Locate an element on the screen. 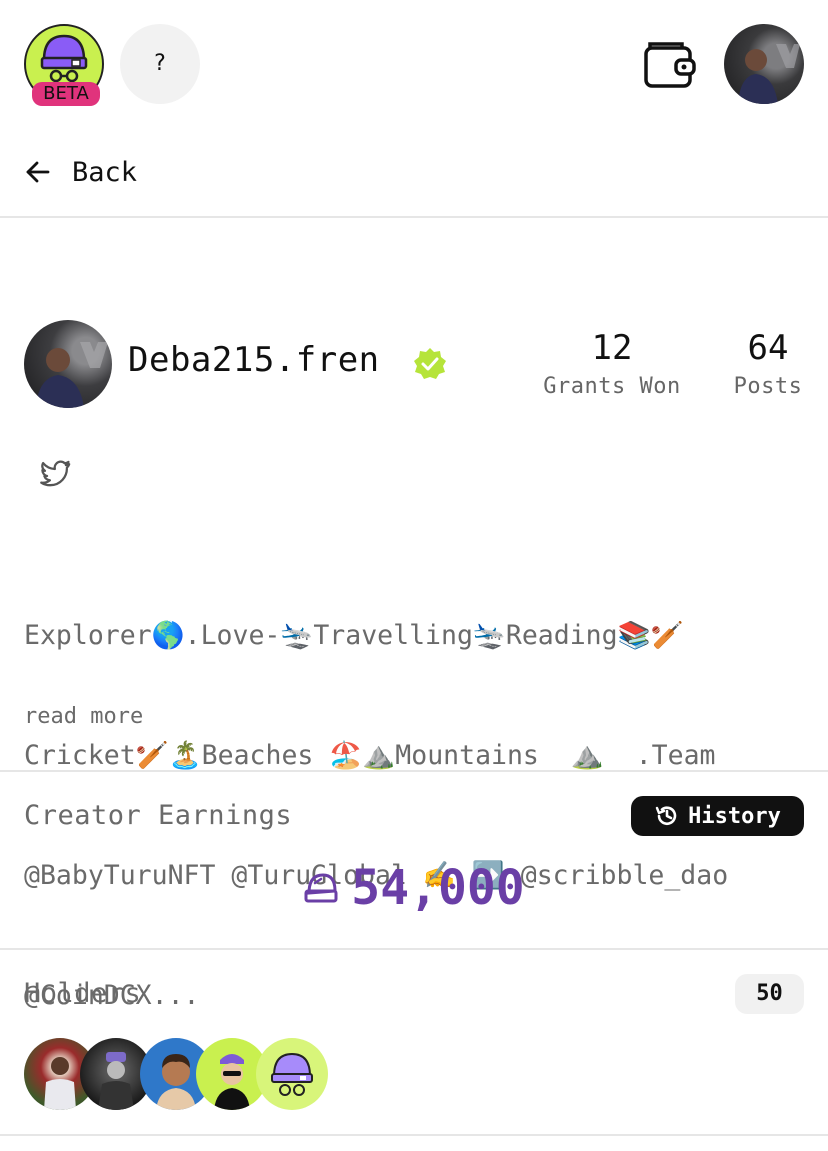 The image size is (828, 1151). earnings-value: 54,000 is located at coordinates (438, 888).